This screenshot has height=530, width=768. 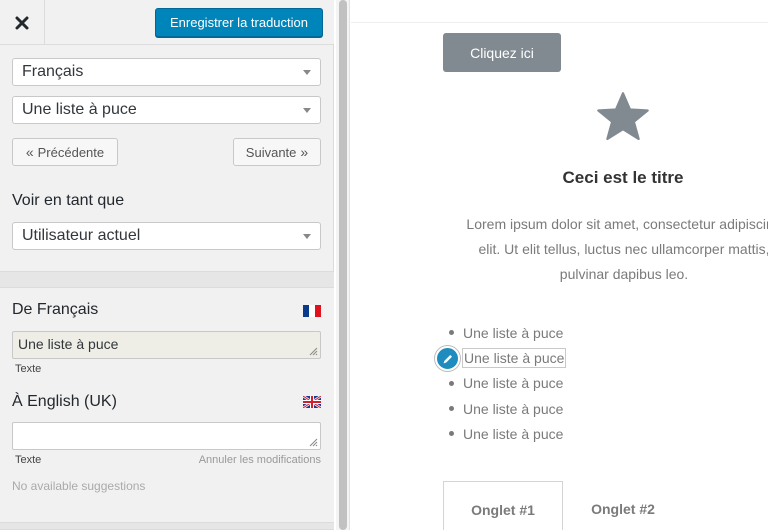 I want to click on sidebar-topbar: Enregistrer la traduction, so click(x=167, y=22).